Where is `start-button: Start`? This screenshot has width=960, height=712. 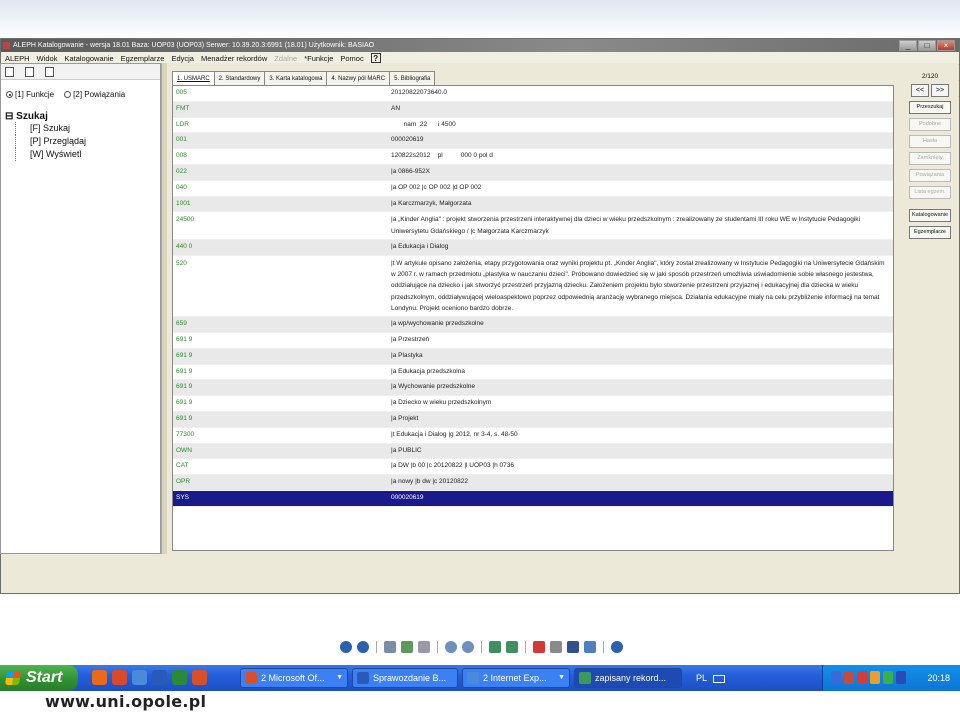 start-button: Start is located at coordinates (39, 678).